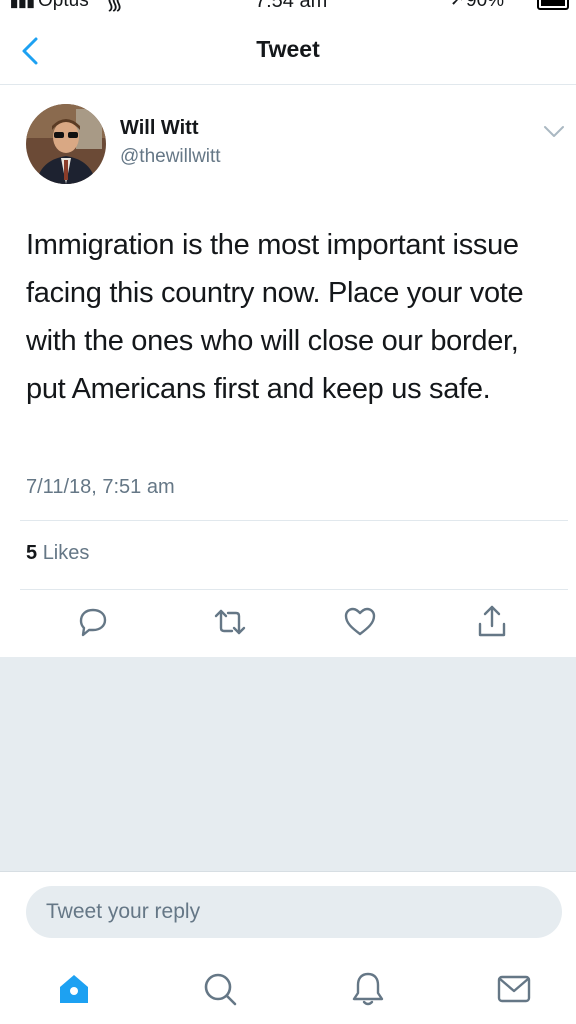 This screenshot has width=576, height=1024. Describe the element at coordinates (22, 5) in the screenshot. I see `signal-icon: ▮▮▮` at that location.